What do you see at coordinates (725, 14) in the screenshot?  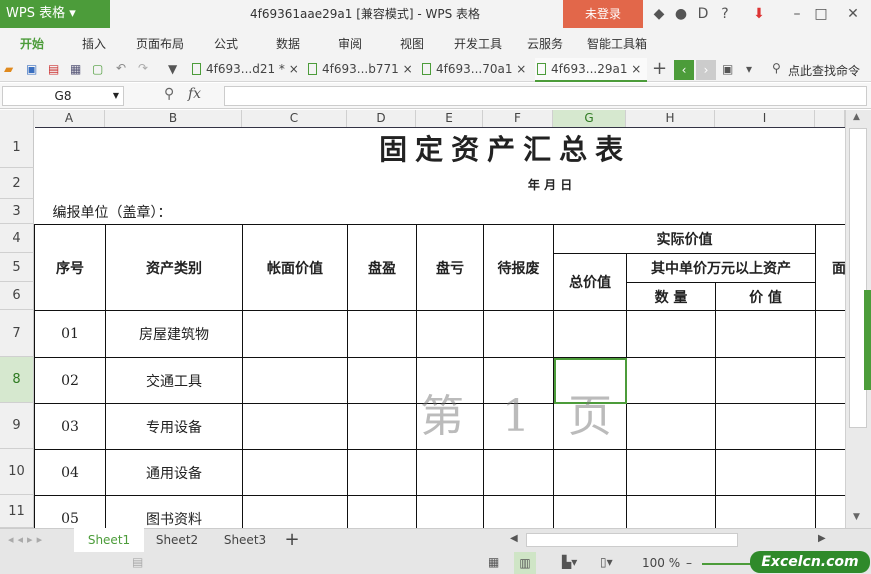 I see `help-button: ?` at bounding box center [725, 14].